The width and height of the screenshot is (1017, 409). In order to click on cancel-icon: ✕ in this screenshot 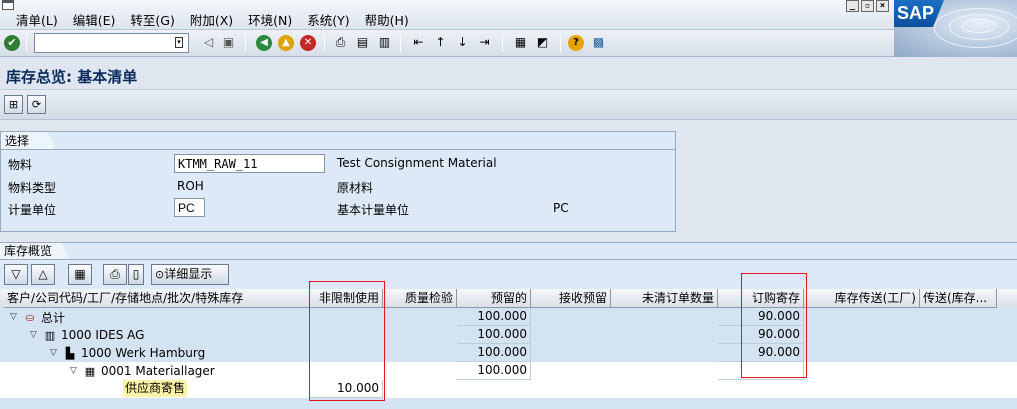, I will do `click(308, 43)`.